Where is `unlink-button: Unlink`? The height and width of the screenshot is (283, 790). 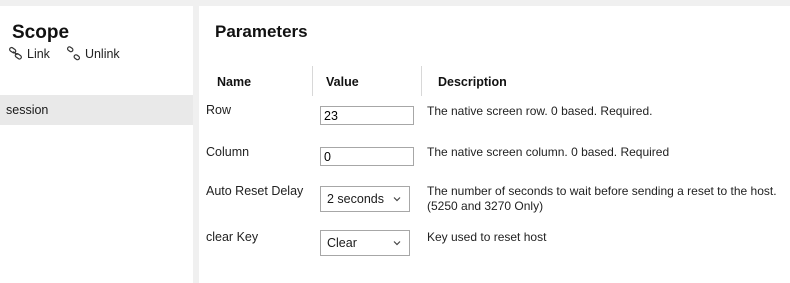
unlink-button: Unlink is located at coordinates (93, 53).